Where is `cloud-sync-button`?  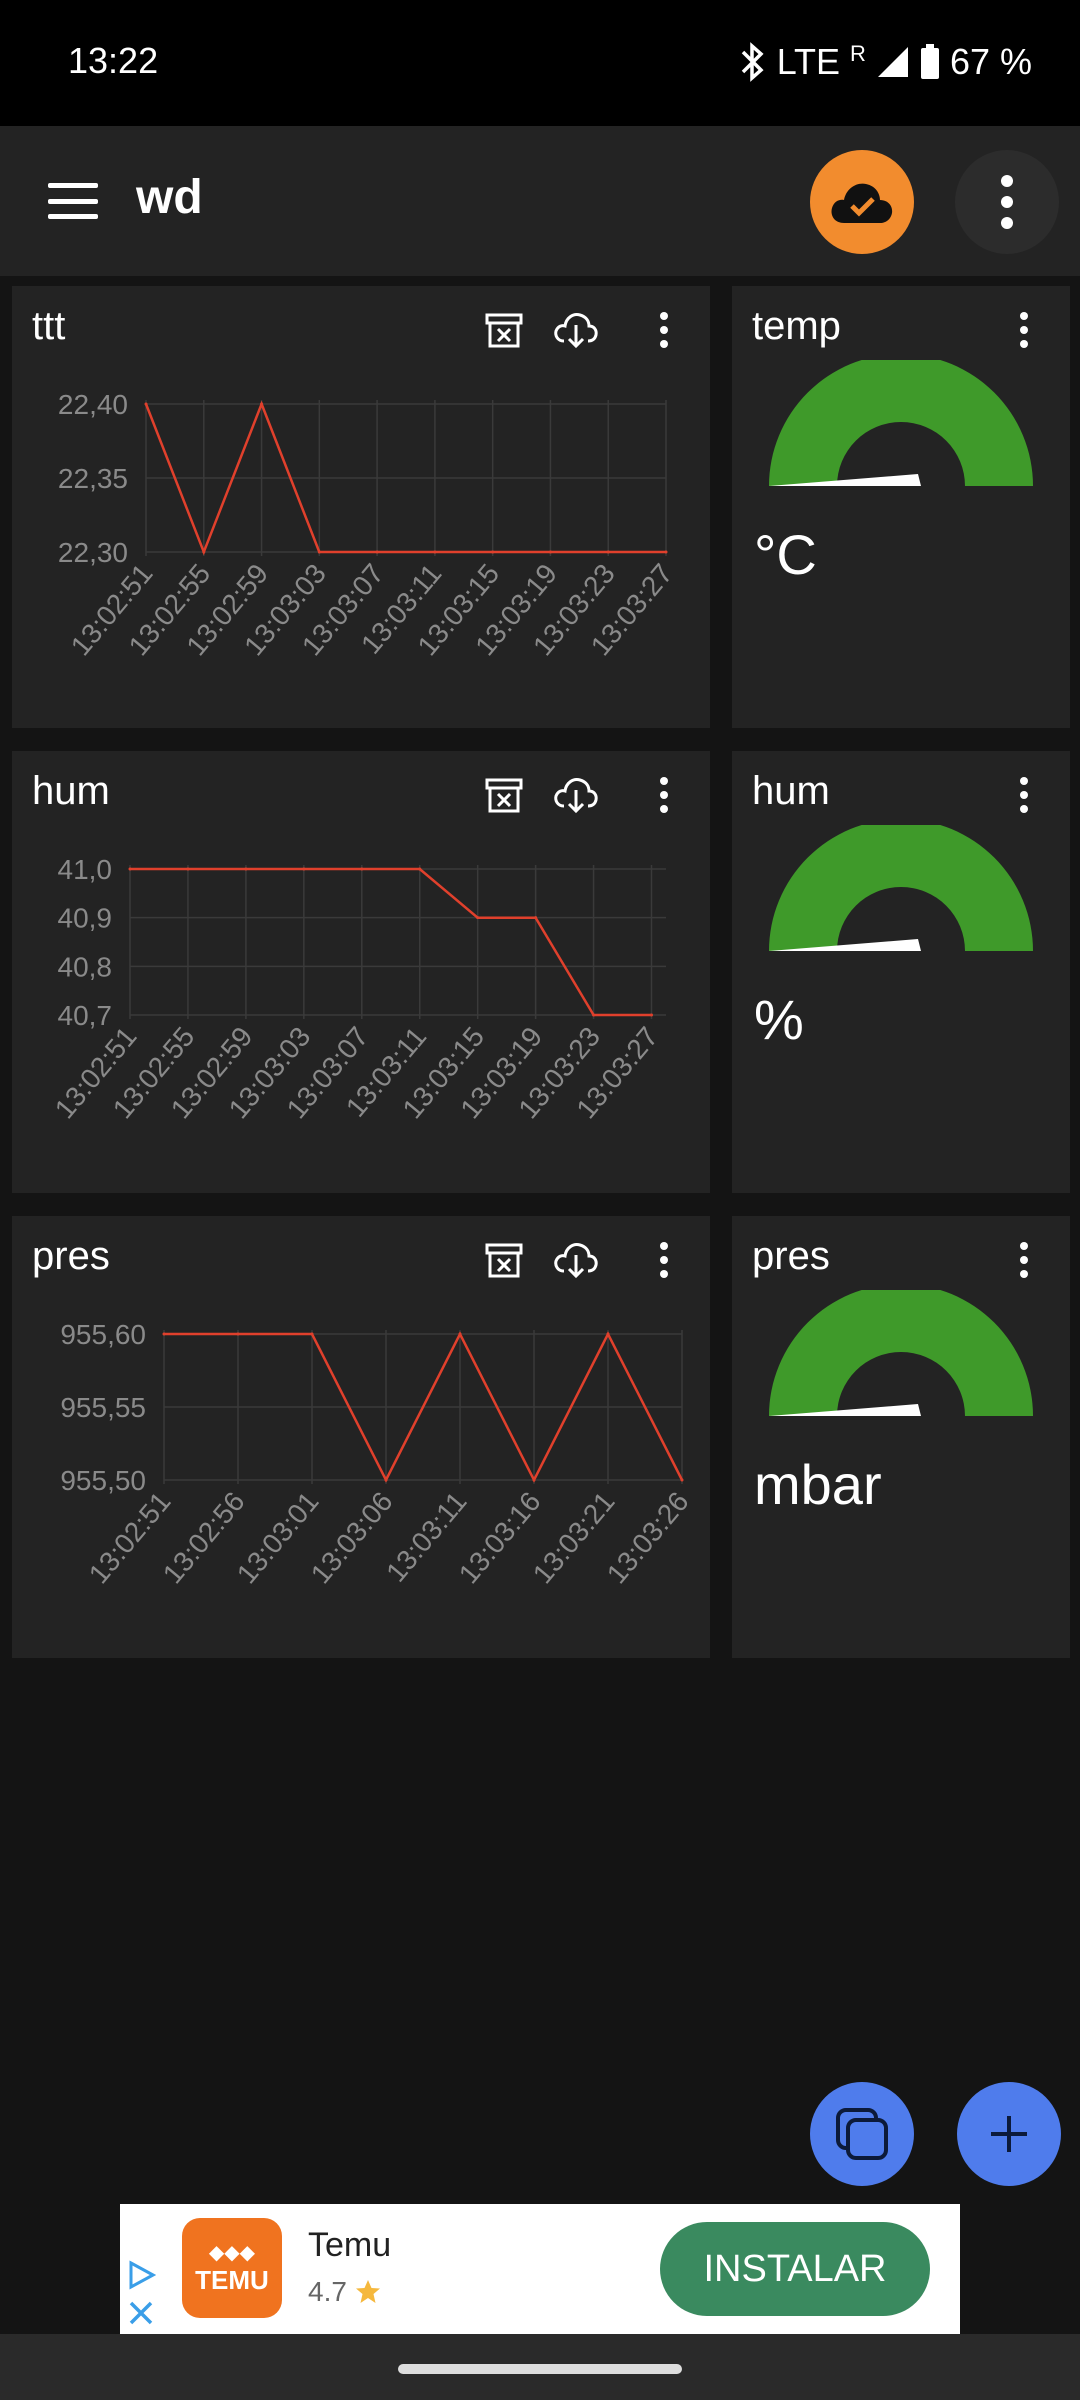 cloud-sync-button is located at coordinates (862, 202).